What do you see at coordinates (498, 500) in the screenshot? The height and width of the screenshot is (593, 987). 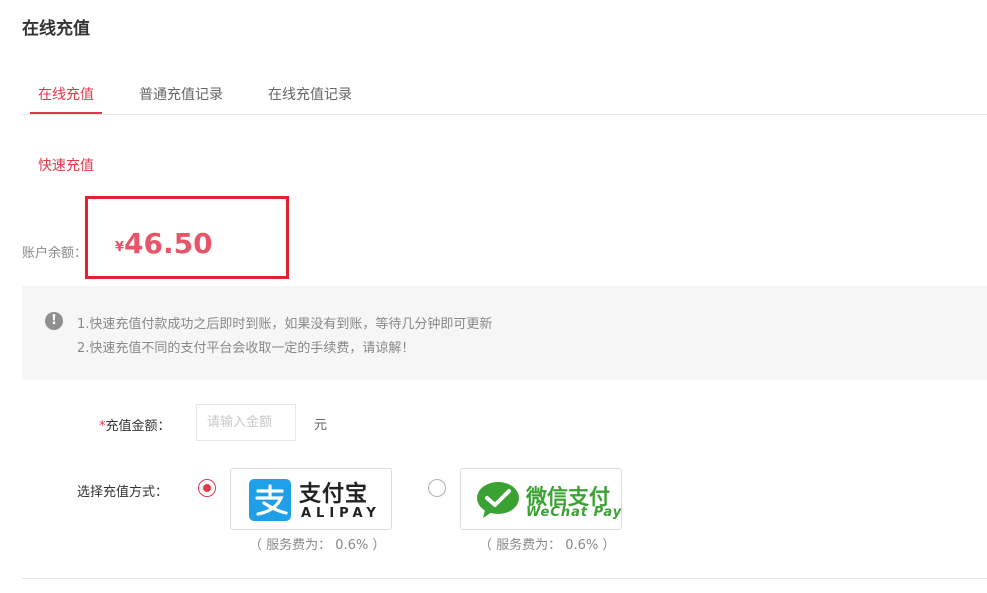 I see `wechat-pay-logo-icon` at bounding box center [498, 500].